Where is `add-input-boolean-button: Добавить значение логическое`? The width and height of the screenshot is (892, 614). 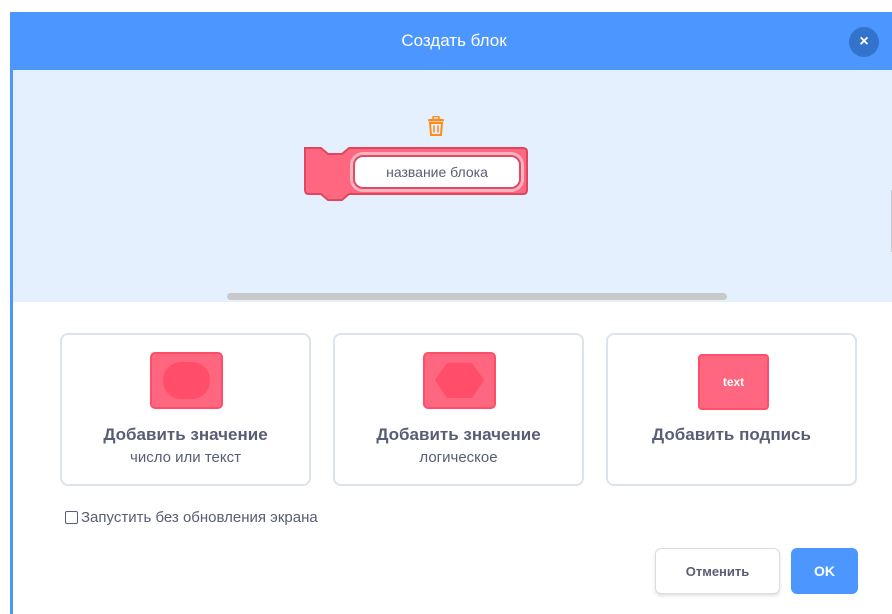 add-input-boolean-button: Добавить значение логическое is located at coordinates (458, 409).